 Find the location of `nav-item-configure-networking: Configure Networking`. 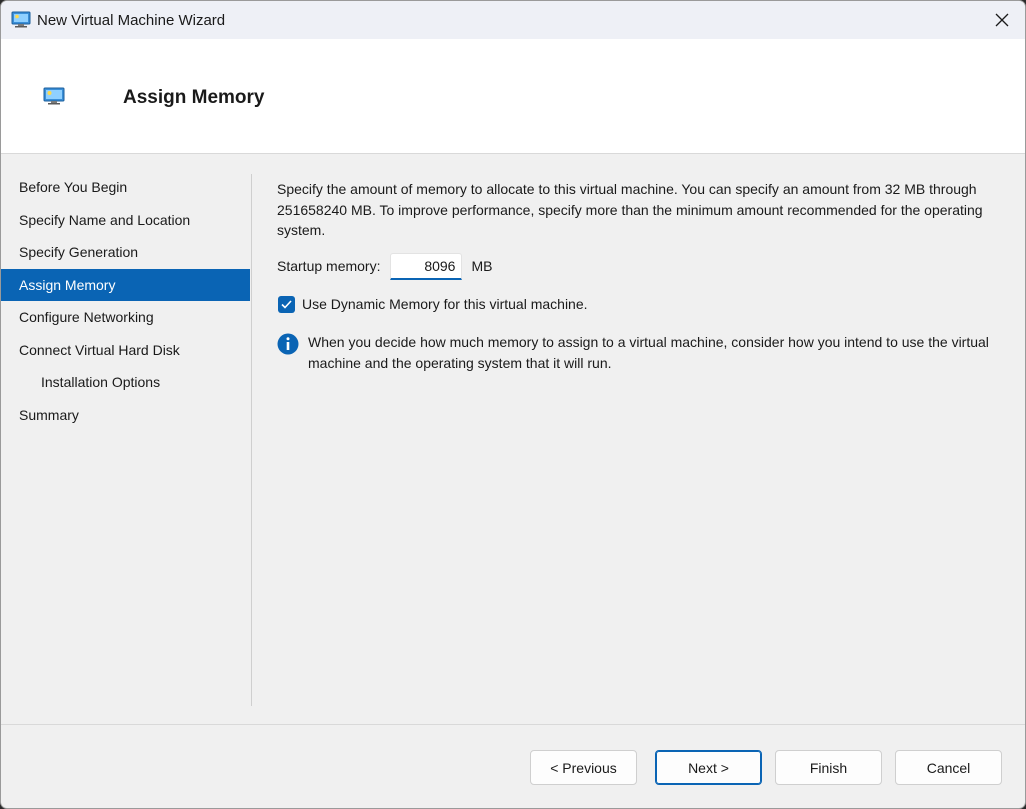

nav-item-configure-networking: Configure Networking is located at coordinates (125, 317).